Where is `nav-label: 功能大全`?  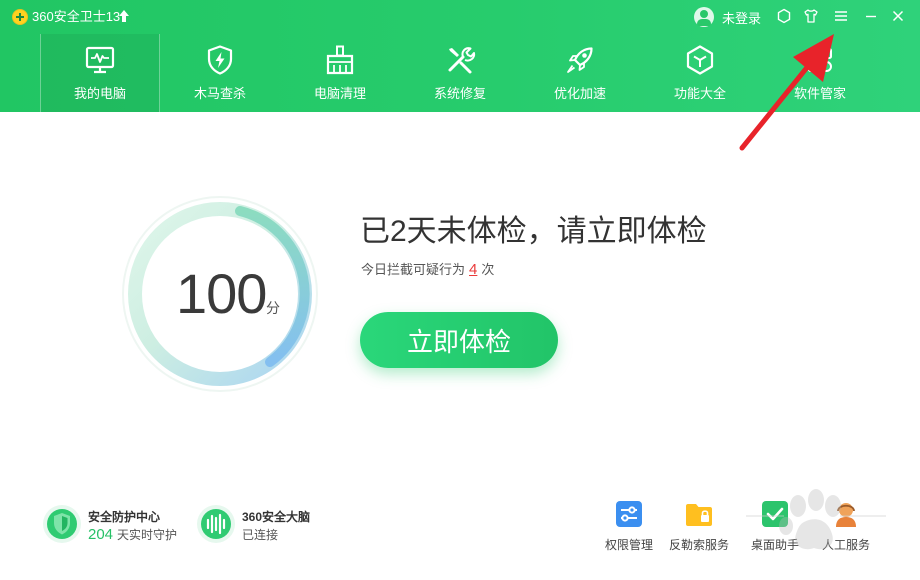
nav-label: 功能大全 is located at coordinates (699, 93).